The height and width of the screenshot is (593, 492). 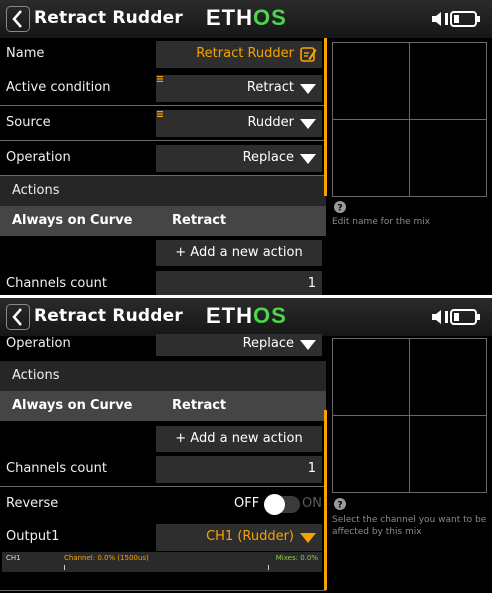 I want to click on toggle-knob, so click(x=274, y=504).